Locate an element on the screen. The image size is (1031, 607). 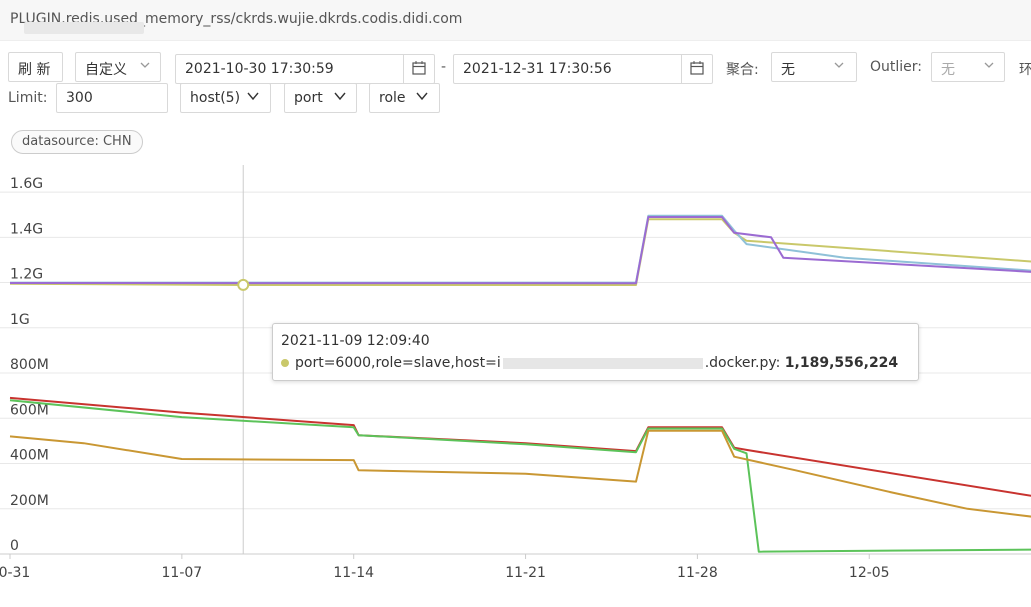
y-tick-label: 800M is located at coordinates (29, 365).